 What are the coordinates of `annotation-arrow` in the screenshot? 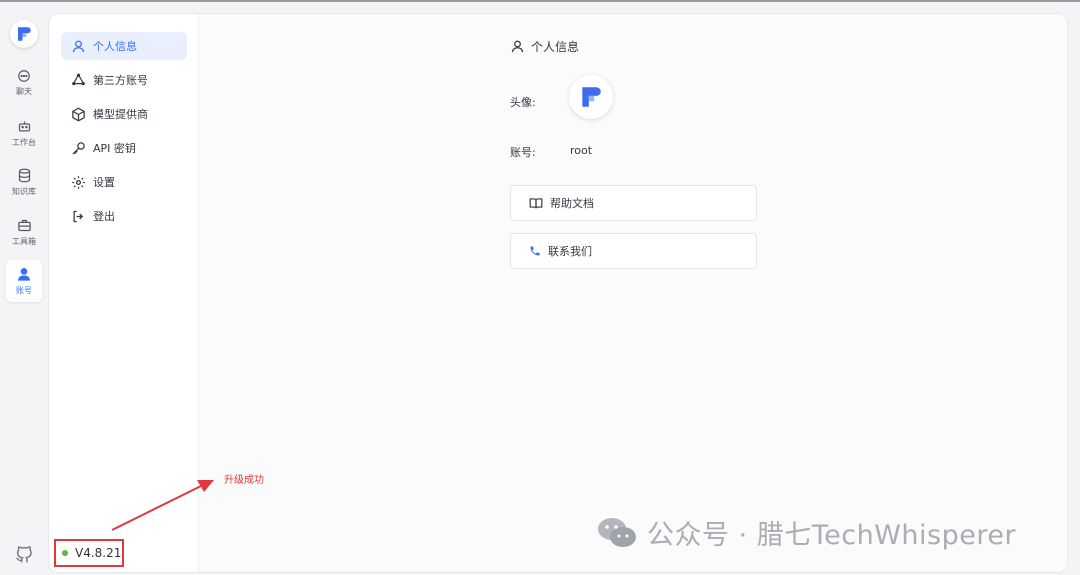 It's located at (162, 505).